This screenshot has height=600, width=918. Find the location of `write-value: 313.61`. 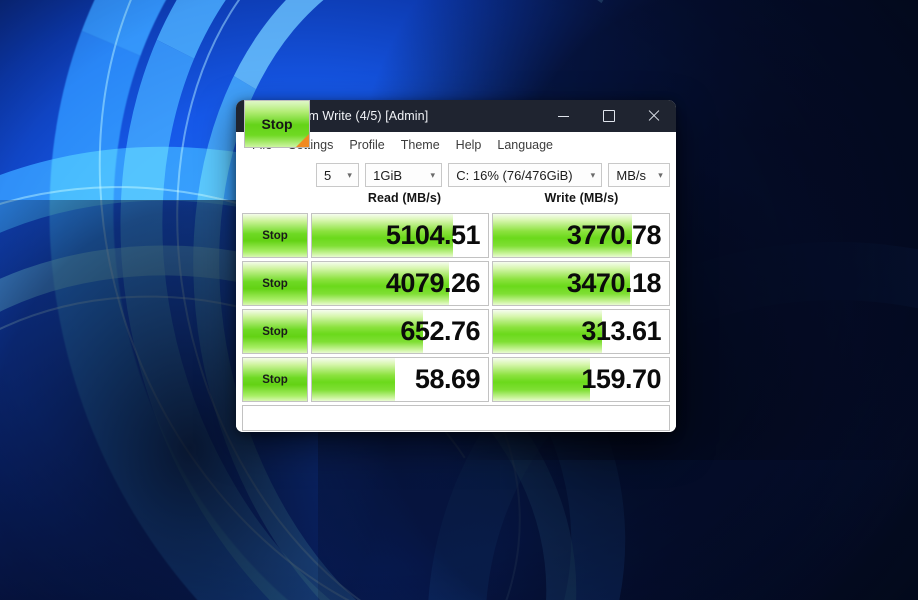

write-value: 313.61 is located at coordinates (621, 331).